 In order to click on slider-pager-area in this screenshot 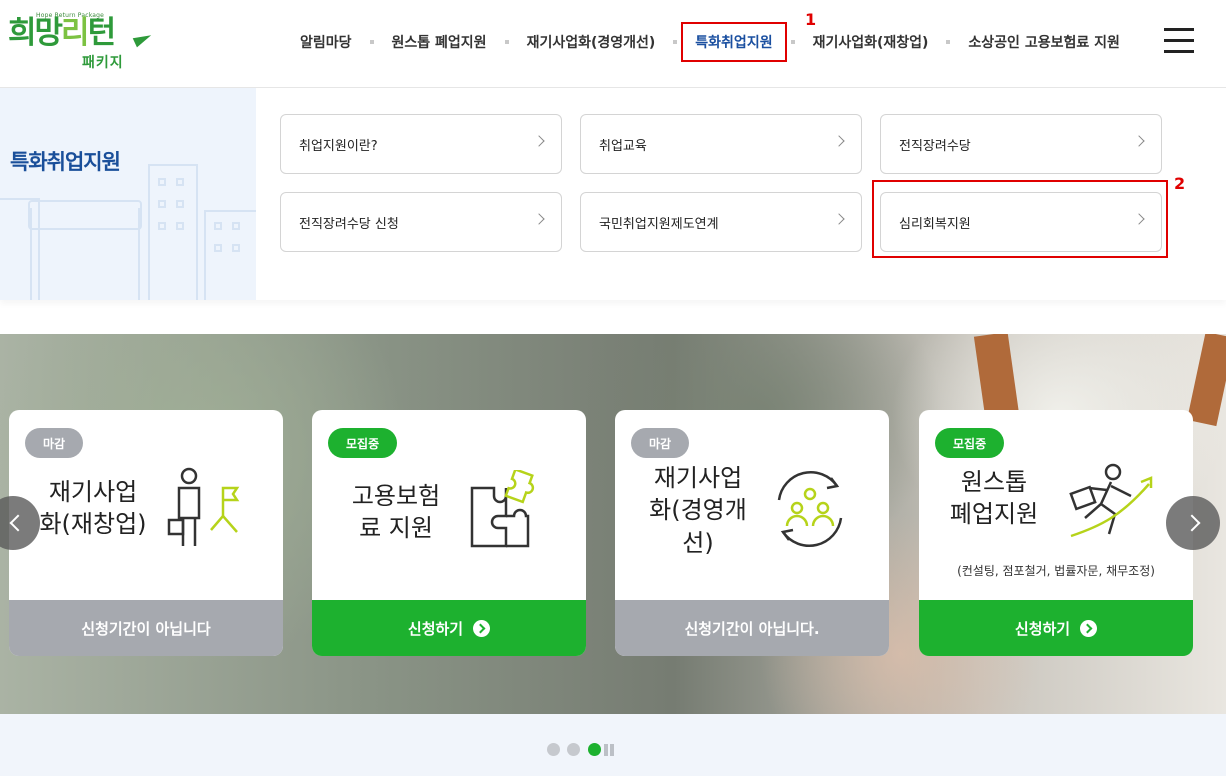, I will do `click(613, 745)`.